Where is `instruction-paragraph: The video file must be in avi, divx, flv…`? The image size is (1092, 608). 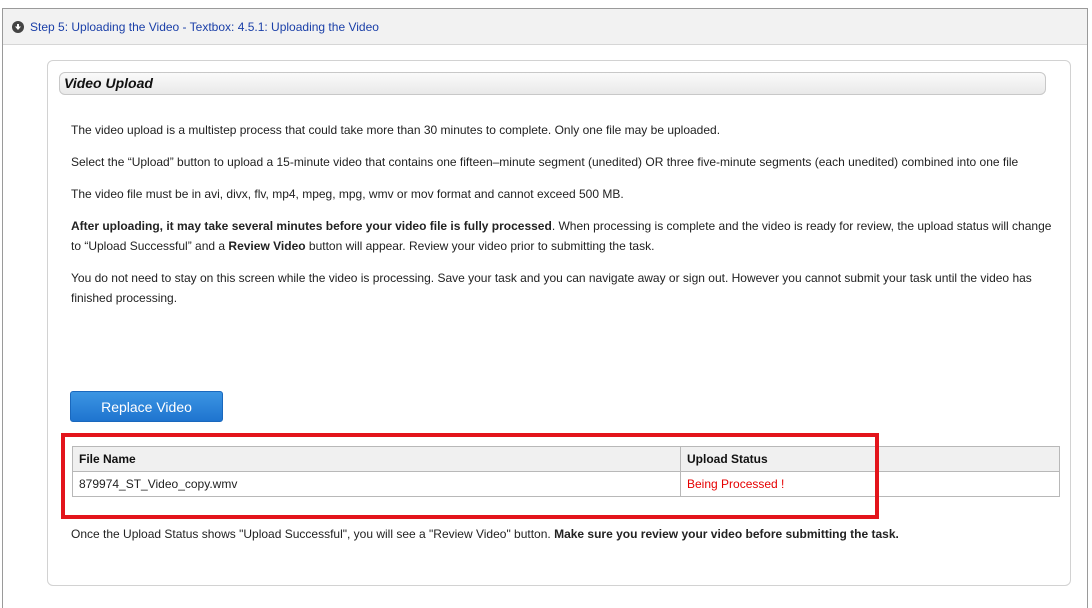
instruction-paragraph: The video file must be in avi, divx, flv… is located at coordinates (347, 194).